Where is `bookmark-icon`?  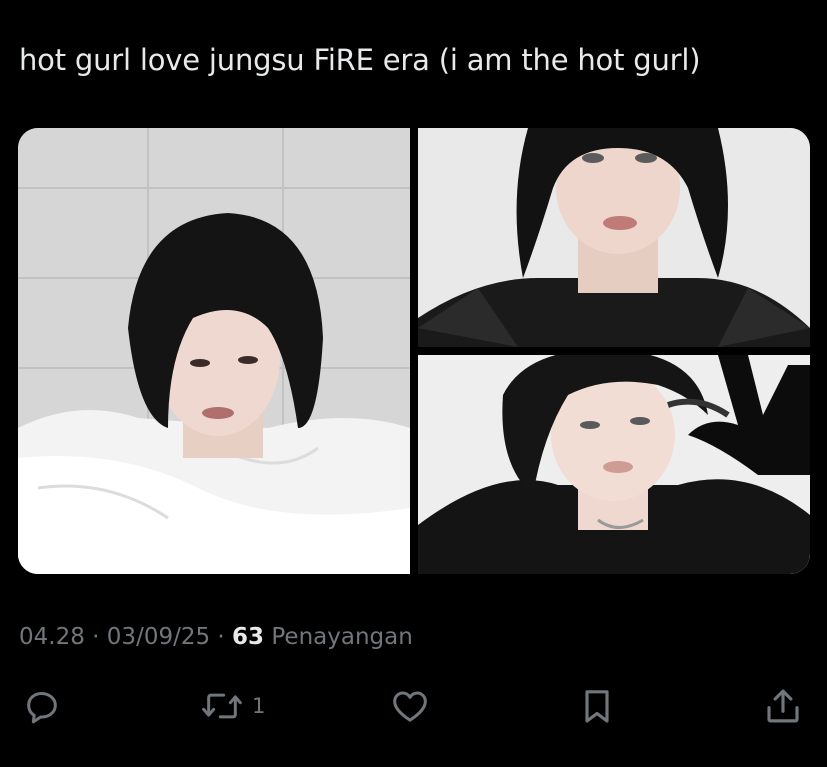
bookmark-icon is located at coordinates (597, 706).